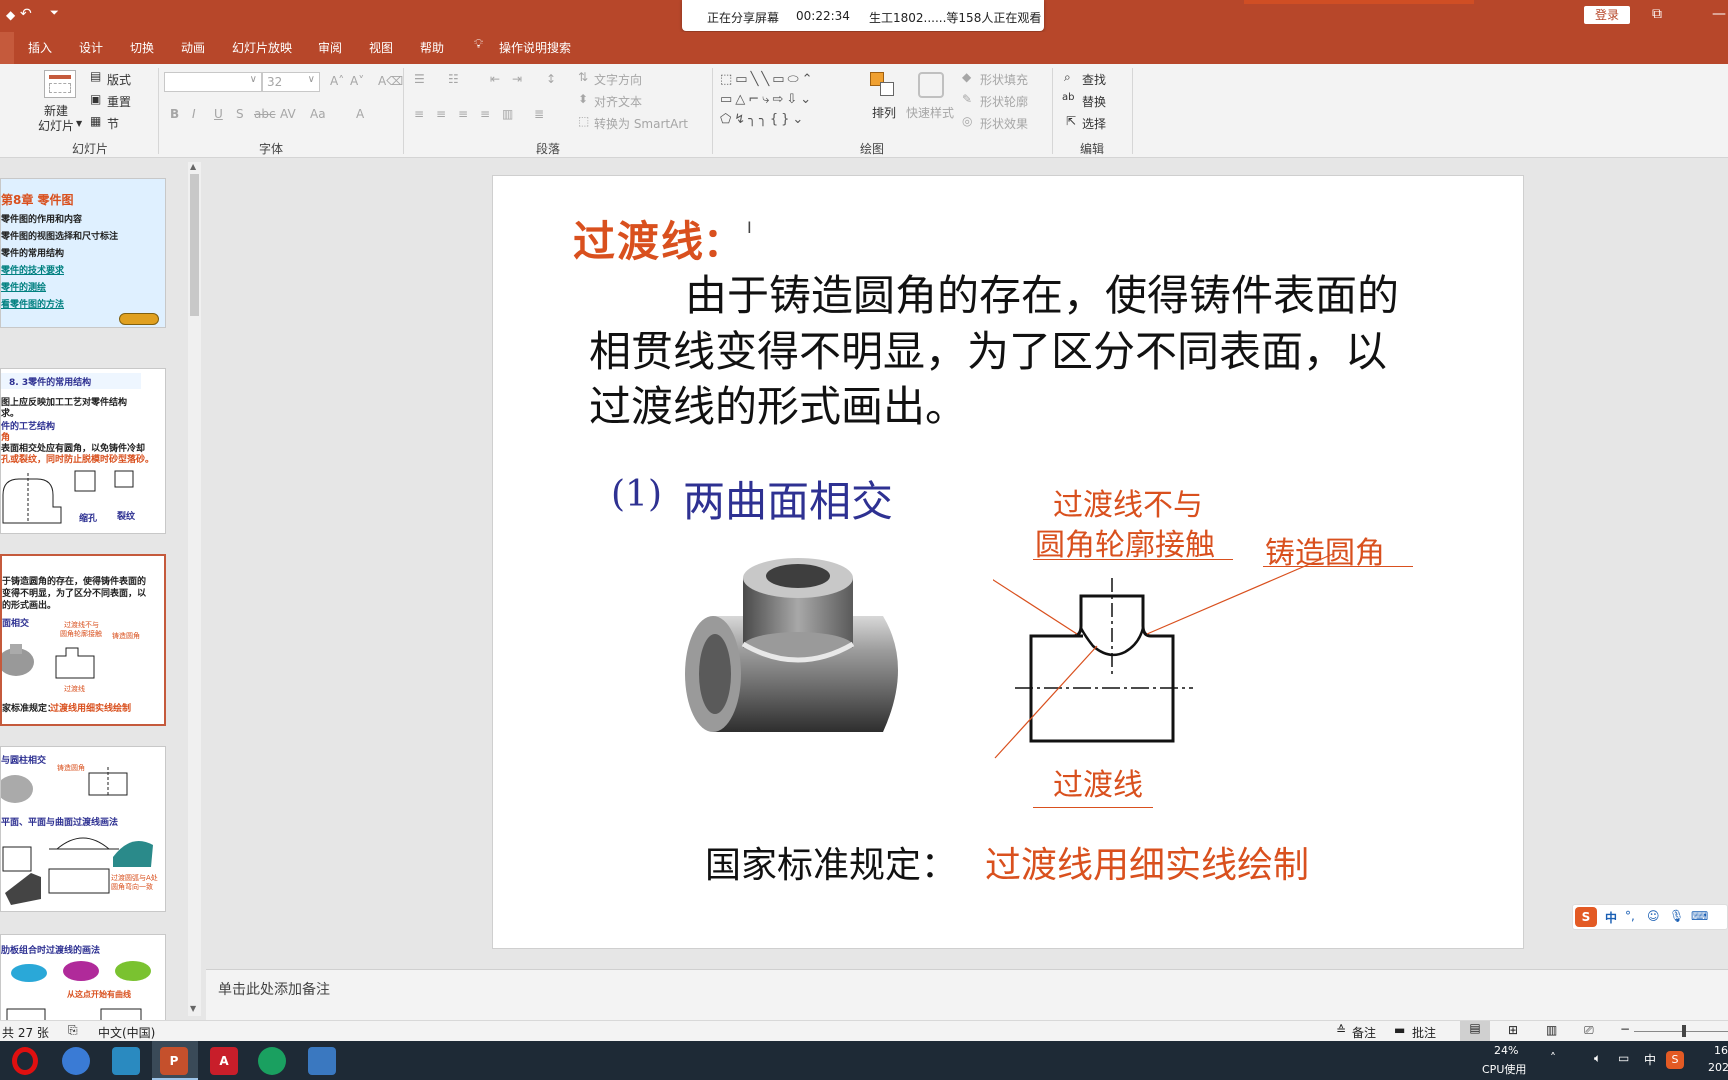 The image size is (1728, 1080). I want to click on increase-indent-icon: ⇥, so click(517, 79).